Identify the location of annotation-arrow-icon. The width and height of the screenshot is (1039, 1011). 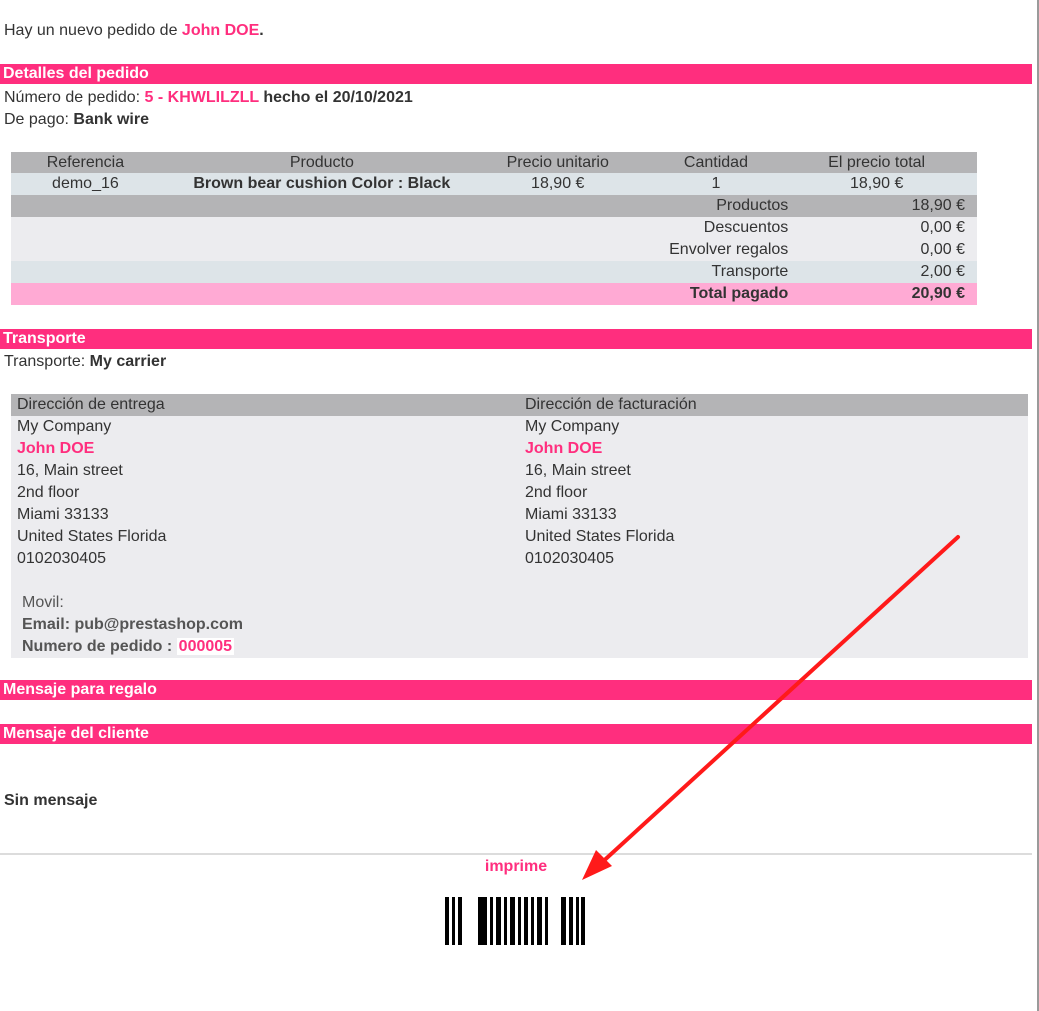
(771, 707).